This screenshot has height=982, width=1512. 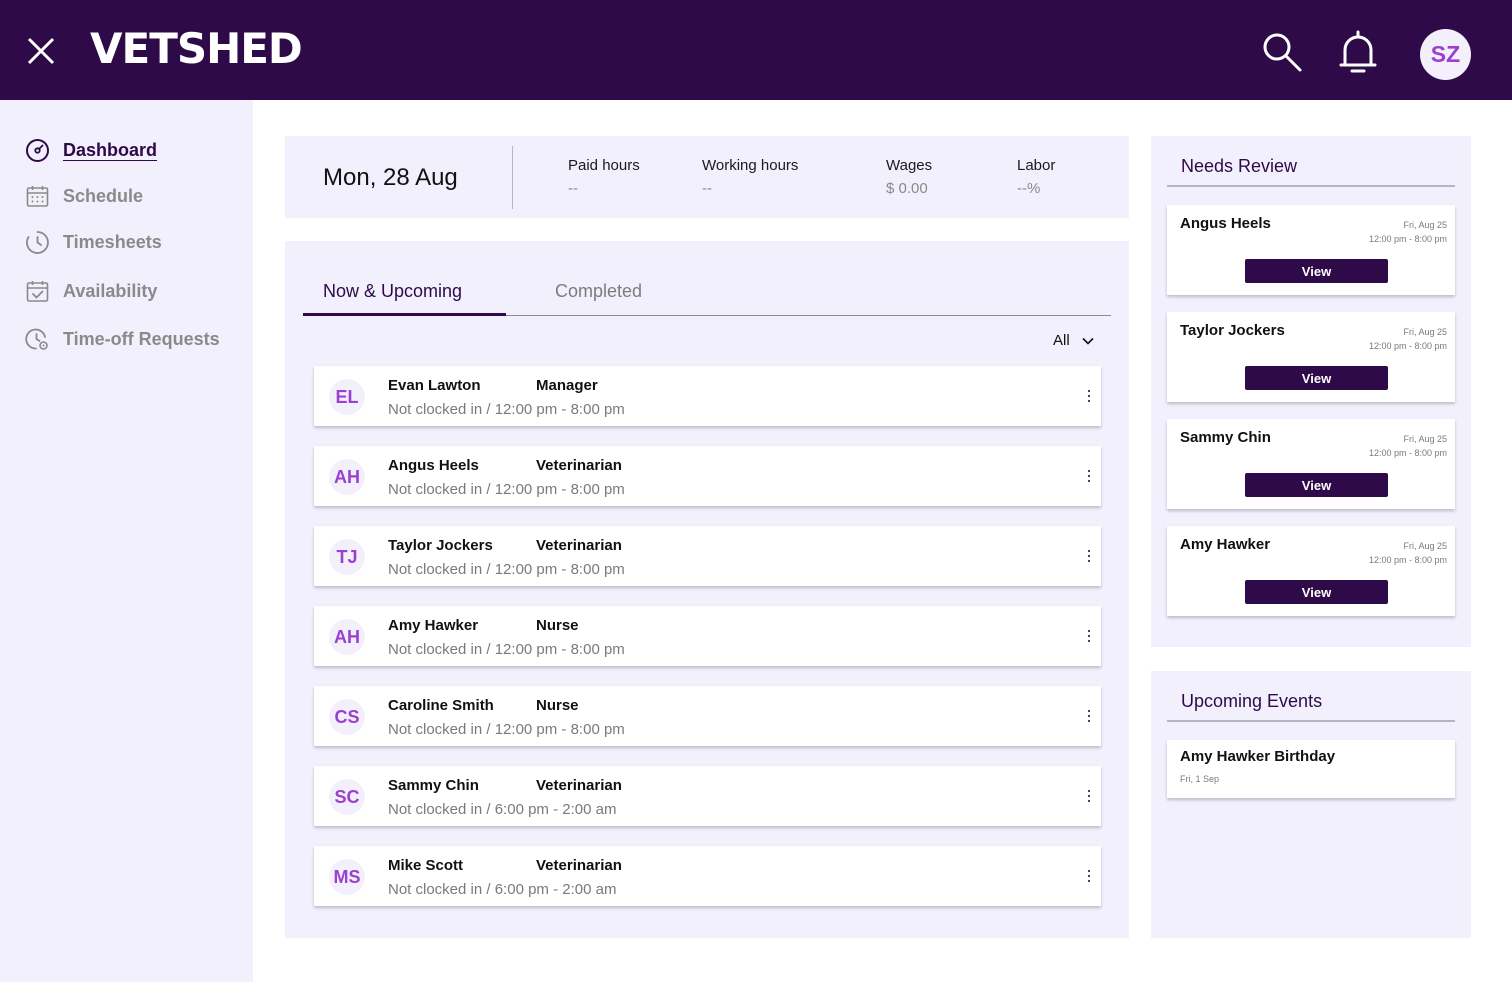 What do you see at coordinates (604, 165) in the screenshot?
I see `stat-label: Paid hours` at bounding box center [604, 165].